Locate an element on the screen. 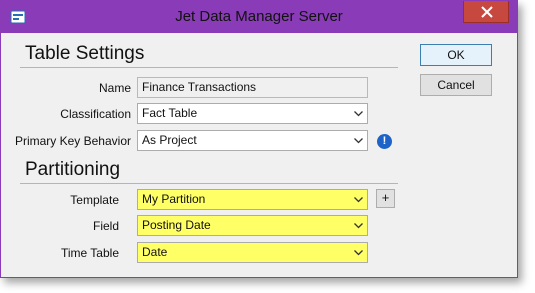 Image resolution: width=535 pixels, height=293 pixels. field-value: Posting Date is located at coordinates (176, 225).